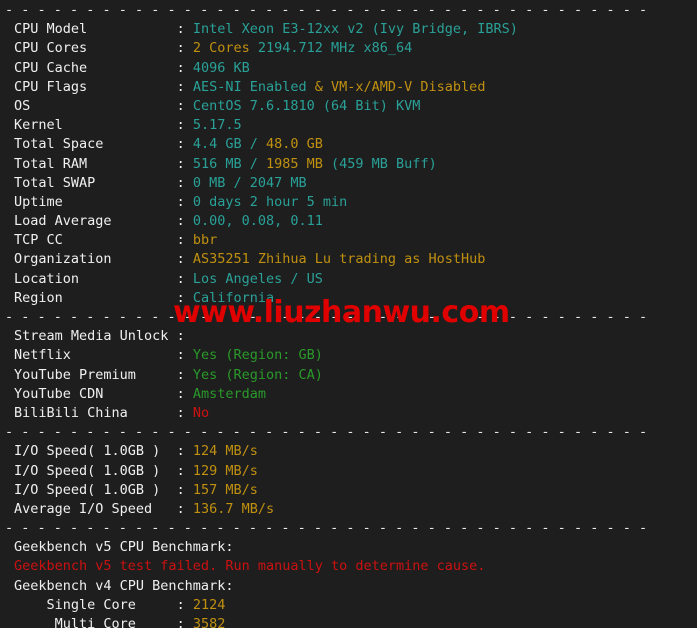 The width and height of the screenshot is (697, 628). Describe the element at coordinates (323, 279) in the screenshot. I see `system-row: Location : Los Angeles / US` at that location.